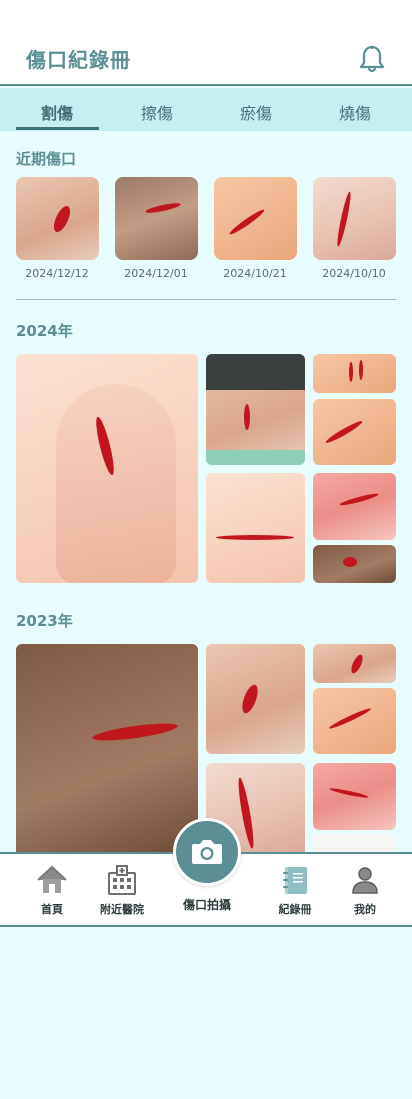 This screenshot has width=412, height=1099. What do you see at coordinates (78, 60) in the screenshot?
I see `app-title: 傷口紀錄冊` at bounding box center [78, 60].